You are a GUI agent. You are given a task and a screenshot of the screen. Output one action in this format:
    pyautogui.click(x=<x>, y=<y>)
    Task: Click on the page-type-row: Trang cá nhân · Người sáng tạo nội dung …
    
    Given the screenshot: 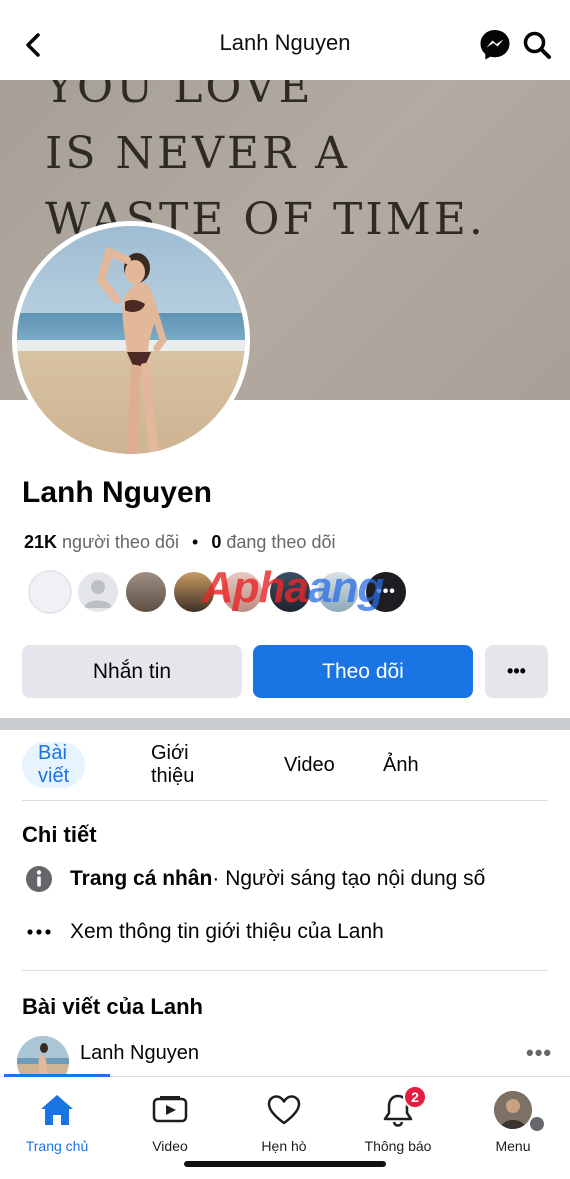 What is the action you would take?
    pyautogui.click(x=254, y=879)
    